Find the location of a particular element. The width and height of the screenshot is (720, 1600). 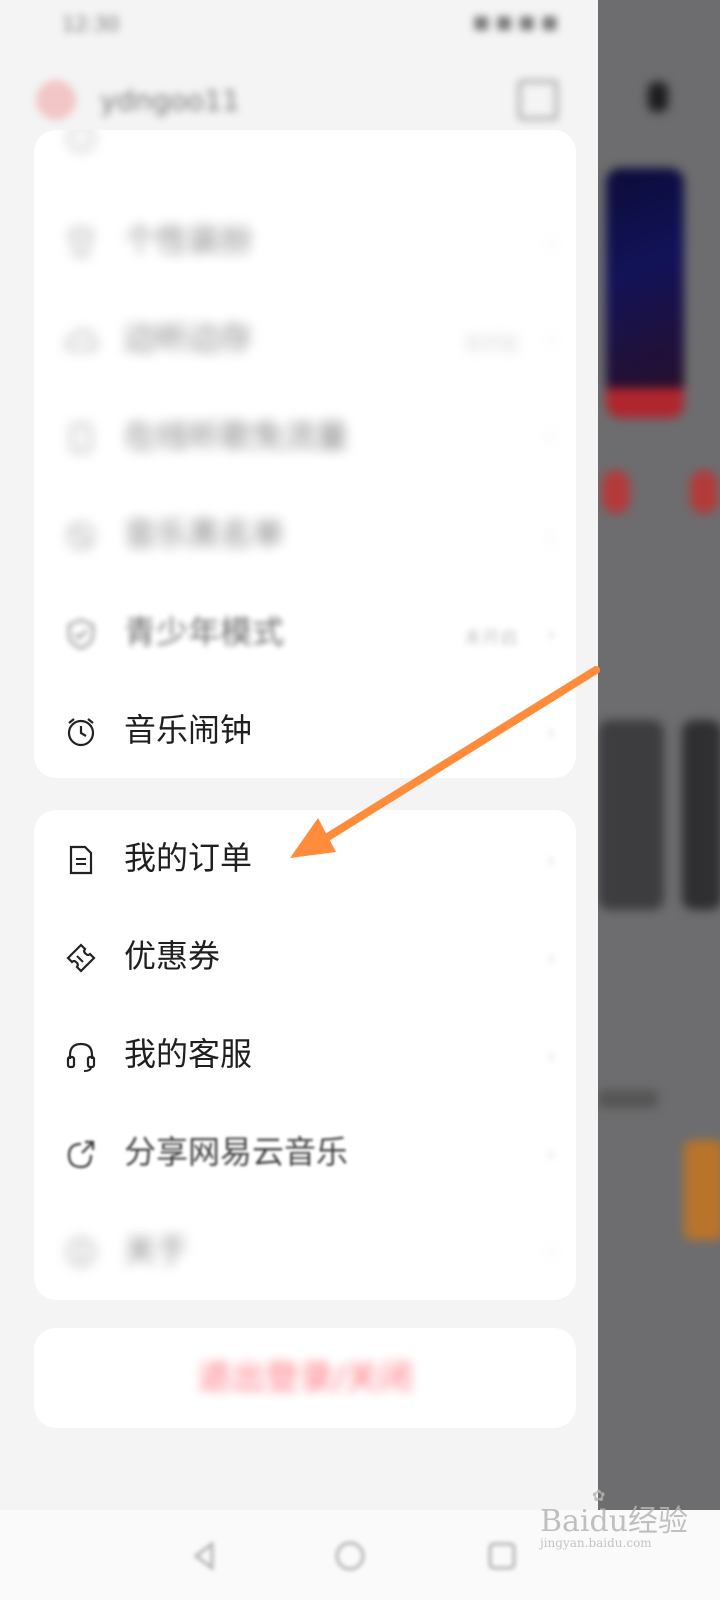

banner-image is located at coordinates (645, 293).